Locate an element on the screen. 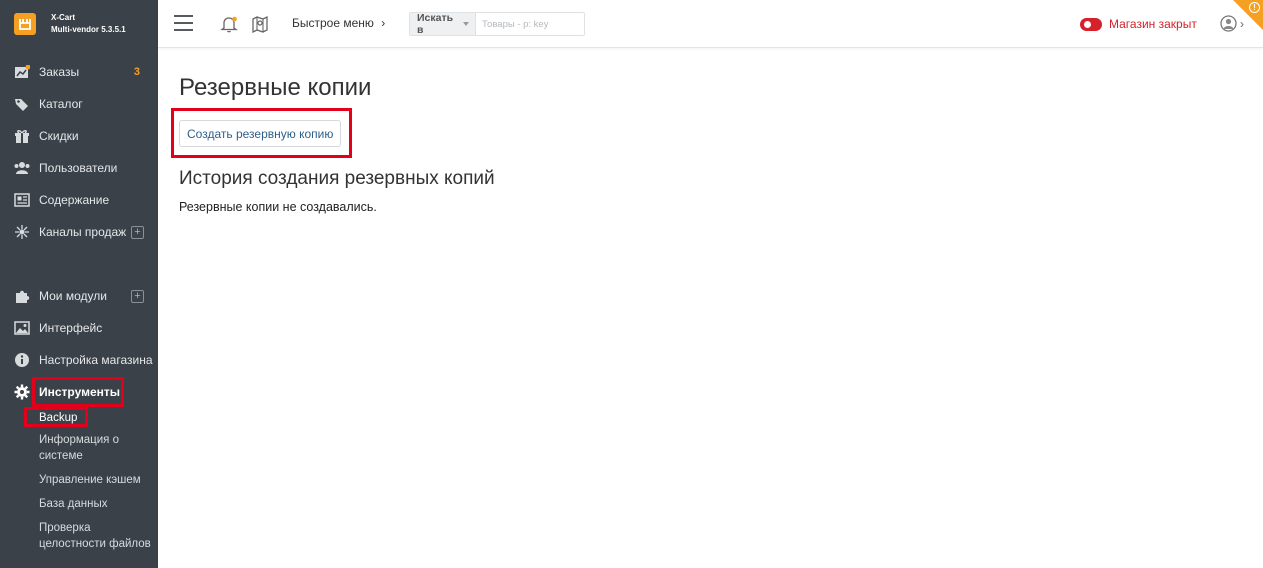 This screenshot has height=568, width=1263. hamburger-menu-icon is located at coordinates (183, 23).